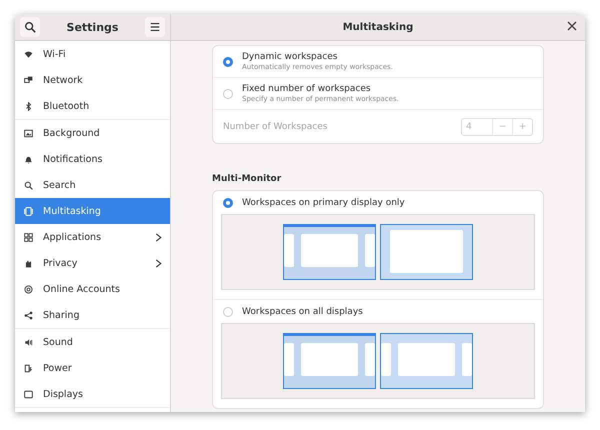  Describe the element at coordinates (307, 89) in the screenshot. I see `option-title: Fixed number of workspaces` at that location.